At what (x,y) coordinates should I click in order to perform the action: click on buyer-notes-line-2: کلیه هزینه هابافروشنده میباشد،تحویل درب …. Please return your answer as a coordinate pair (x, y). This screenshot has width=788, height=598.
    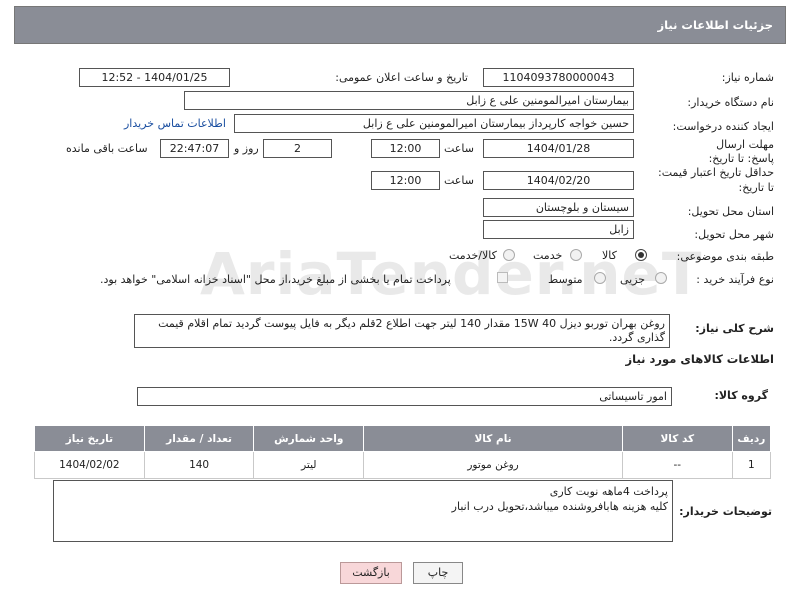
    Looking at the image, I should click on (559, 506).